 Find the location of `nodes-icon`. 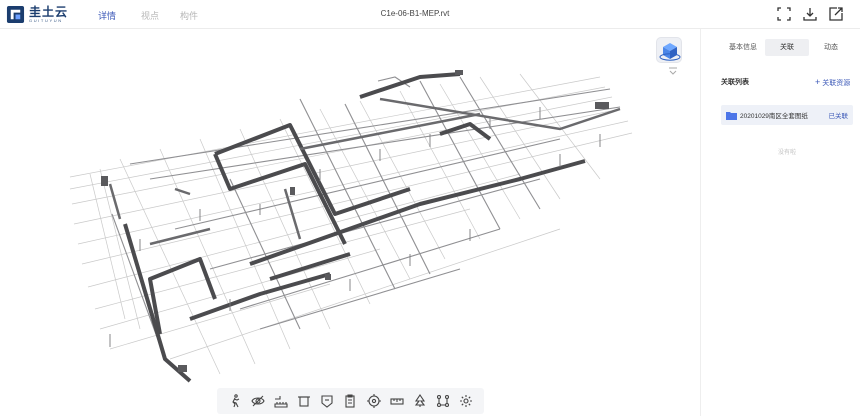

nodes-icon is located at coordinates (443, 401).